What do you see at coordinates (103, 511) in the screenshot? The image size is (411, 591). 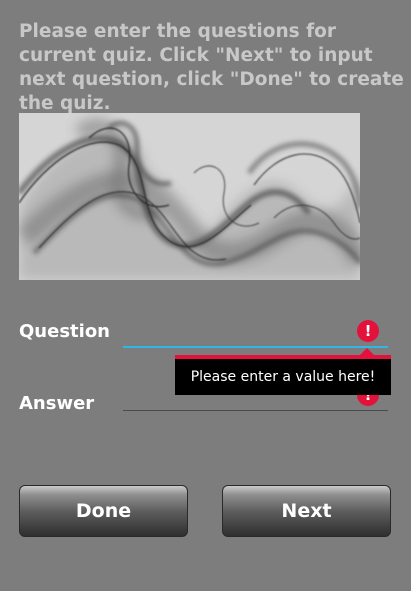 I see `done-button: Done` at bounding box center [103, 511].